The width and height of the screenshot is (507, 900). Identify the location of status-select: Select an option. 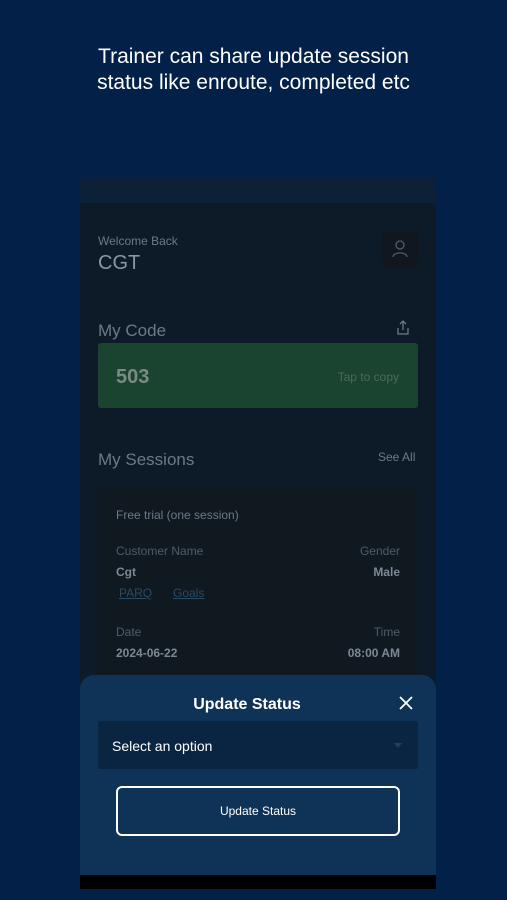
(258, 745).